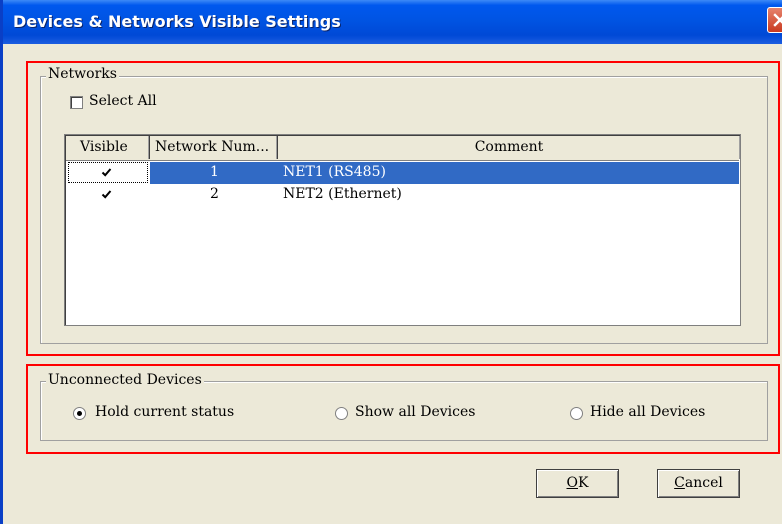 This screenshot has width=782, height=524. I want to click on cancel-button-mnemonic: C, so click(679, 483).